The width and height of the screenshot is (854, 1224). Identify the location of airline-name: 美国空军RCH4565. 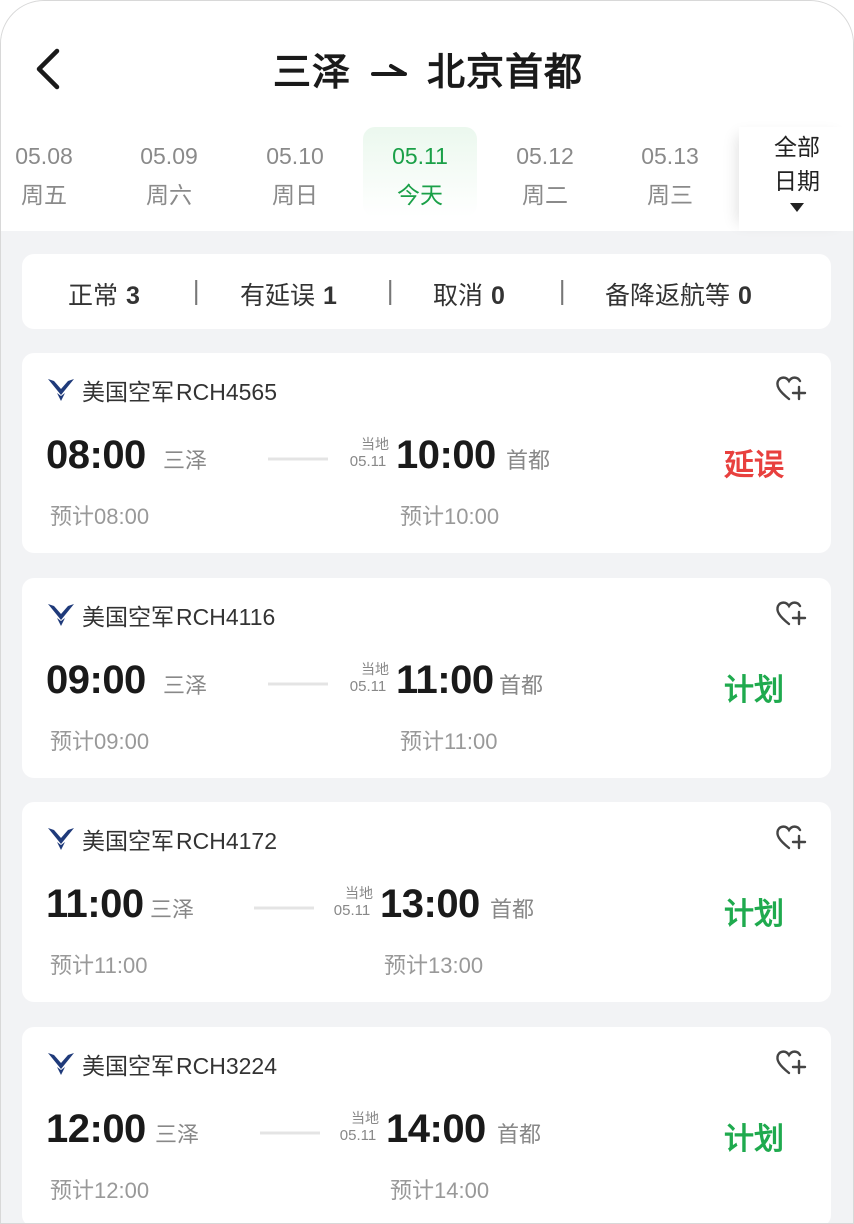
(179, 392).